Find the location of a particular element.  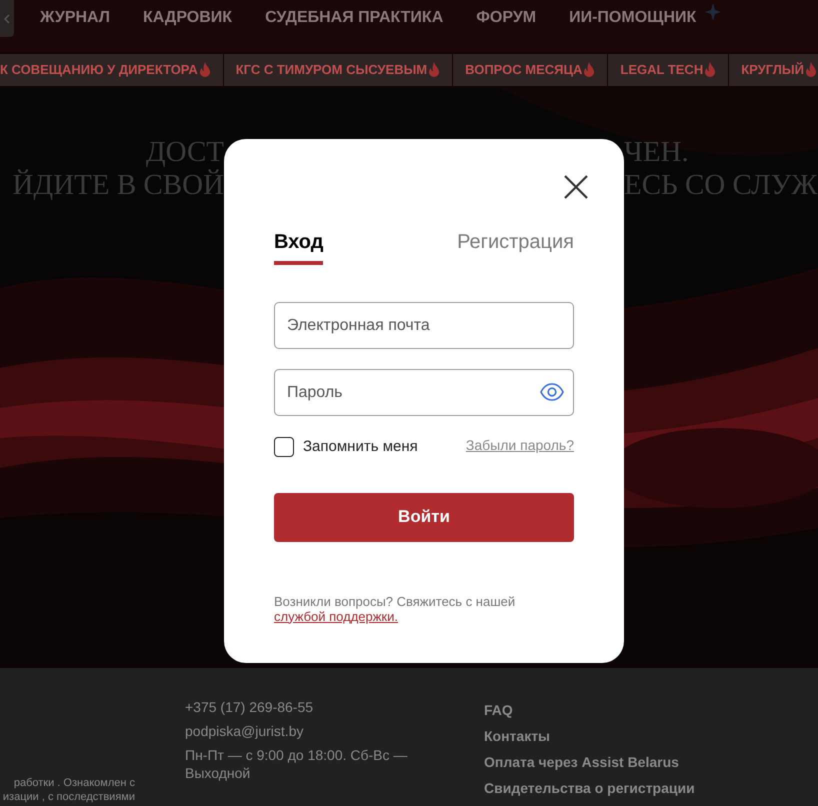

topic-tab: LEGAL TECH is located at coordinates (669, 70).